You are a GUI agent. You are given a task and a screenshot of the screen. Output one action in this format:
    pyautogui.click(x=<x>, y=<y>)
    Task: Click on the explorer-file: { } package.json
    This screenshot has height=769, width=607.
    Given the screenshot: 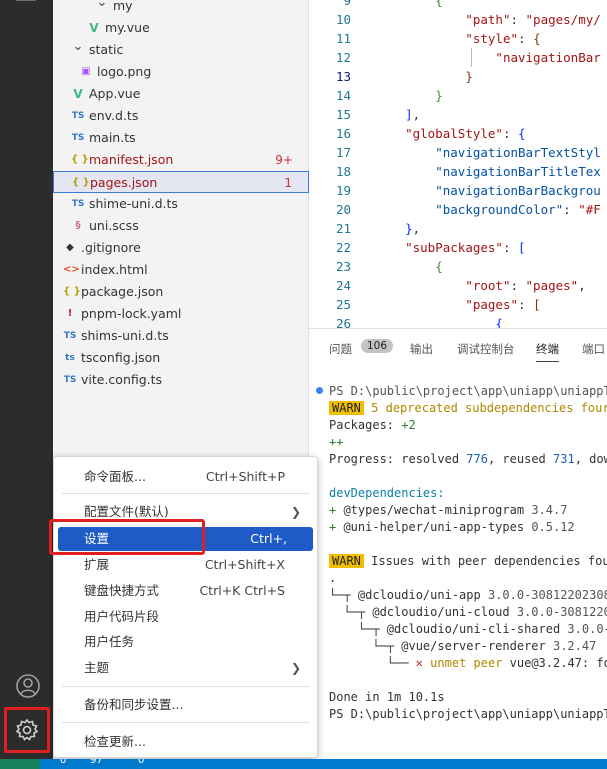 What is the action you would take?
    pyautogui.click(x=181, y=292)
    